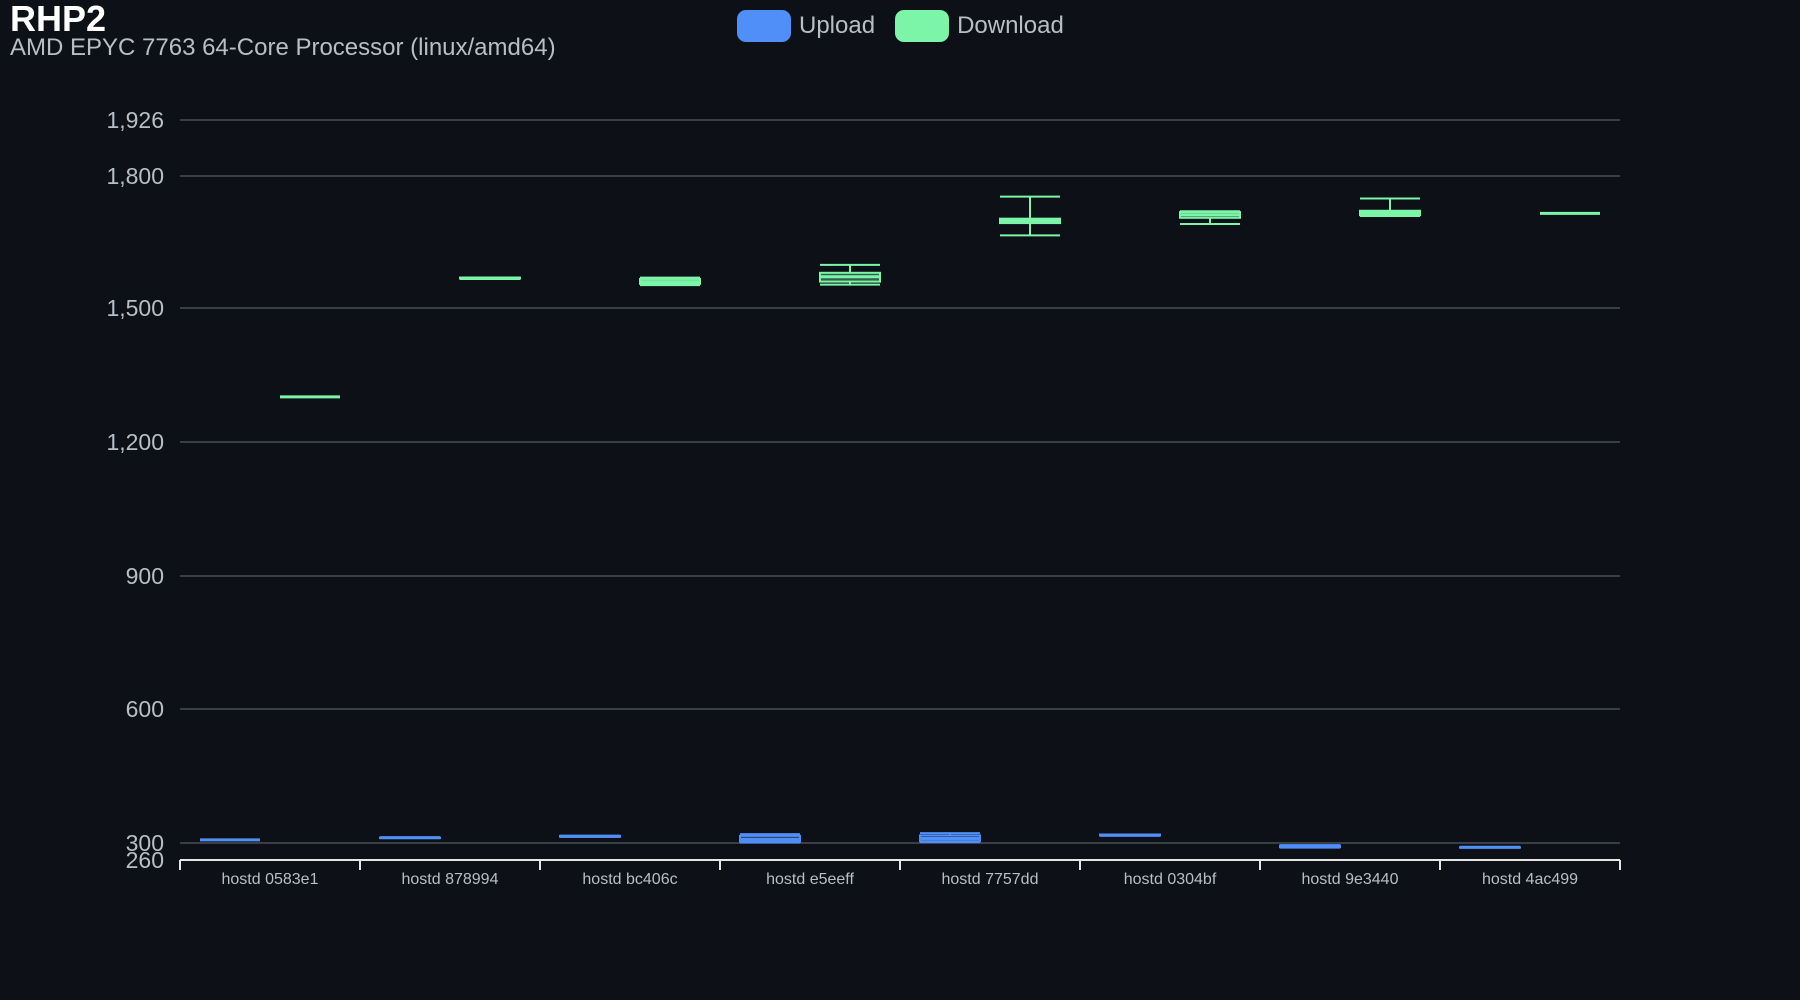 The image size is (1800, 1000). What do you see at coordinates (1350, 879) in the screenshot?
I see `x-tick-label-6: hostd 9e3440` at bounding box center [1350, 879].